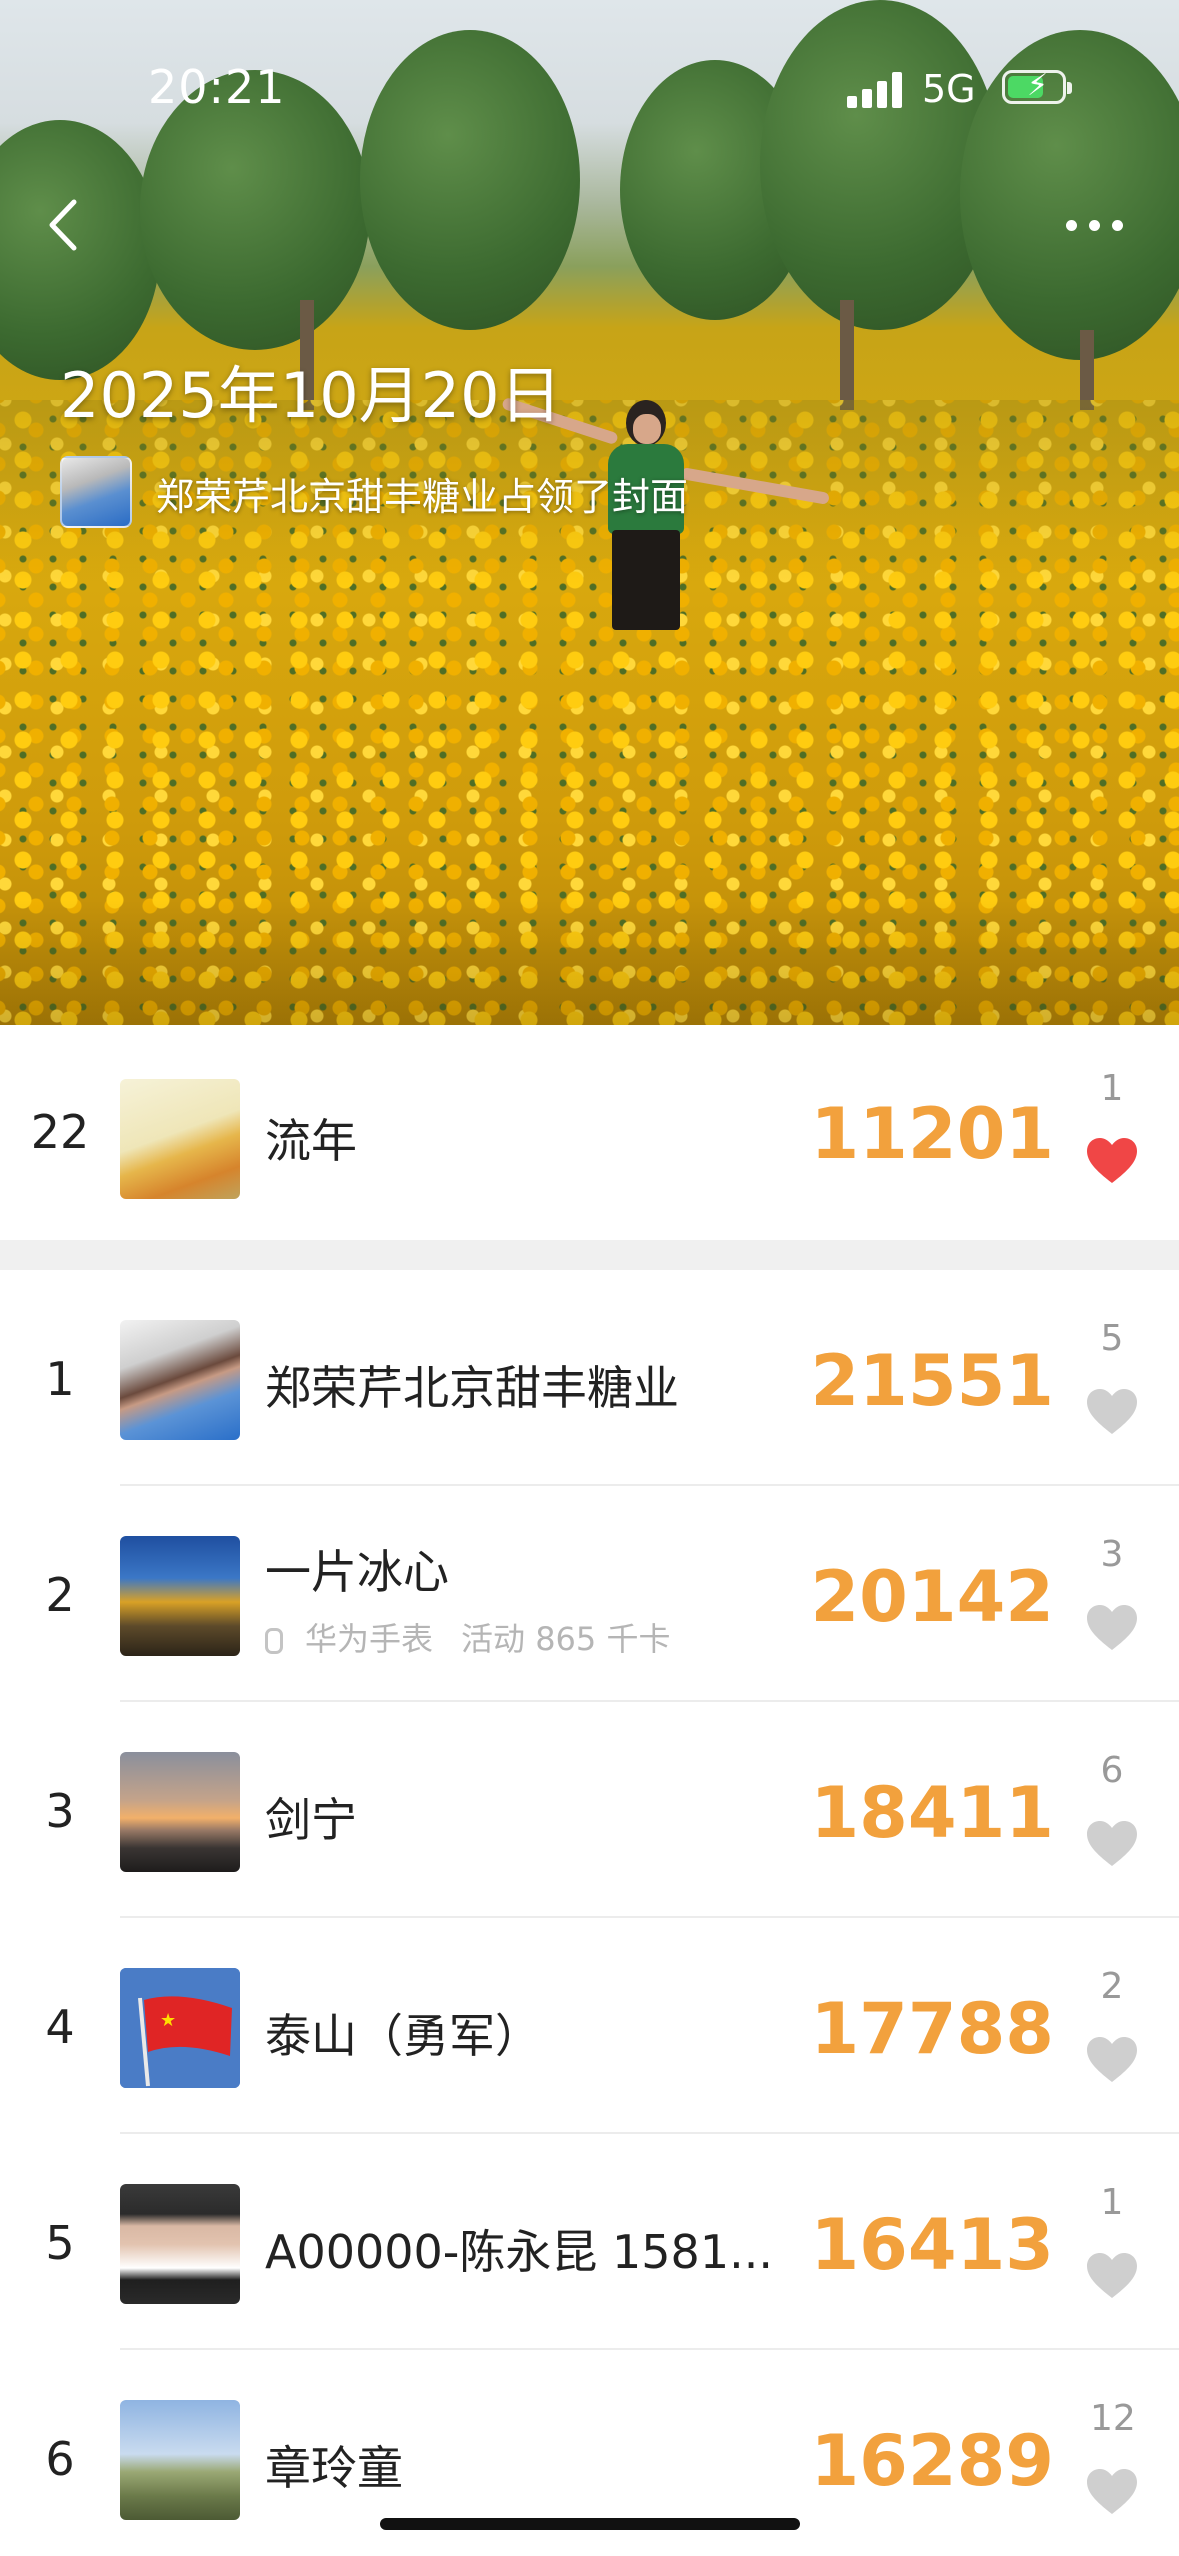 The image size is (1179, 2556). What do you see at coordinates (60, 1379) in the screenshot?
I see `rank-number: 1` at bounding box center [60, 1379].